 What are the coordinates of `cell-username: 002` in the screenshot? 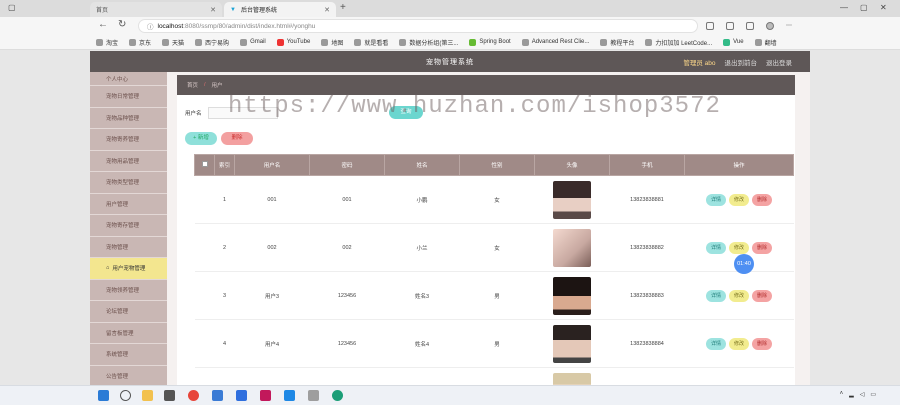 It's located at (272, 247).